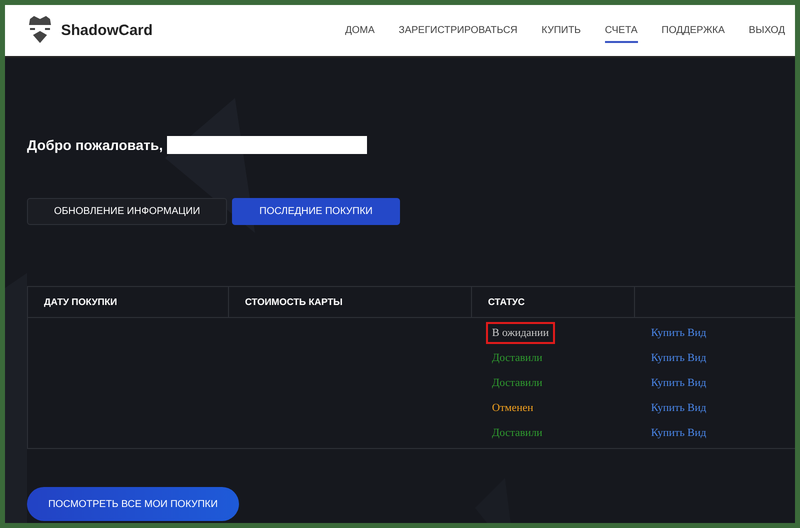 Image resolution: width=800 pixels, height=528 pixels. Describe the element at coordinates (127, 211) in the screenshot. I see `tab: ОБНОВЛЕНИЕ ИНФОРМАЦИИ` at that location.